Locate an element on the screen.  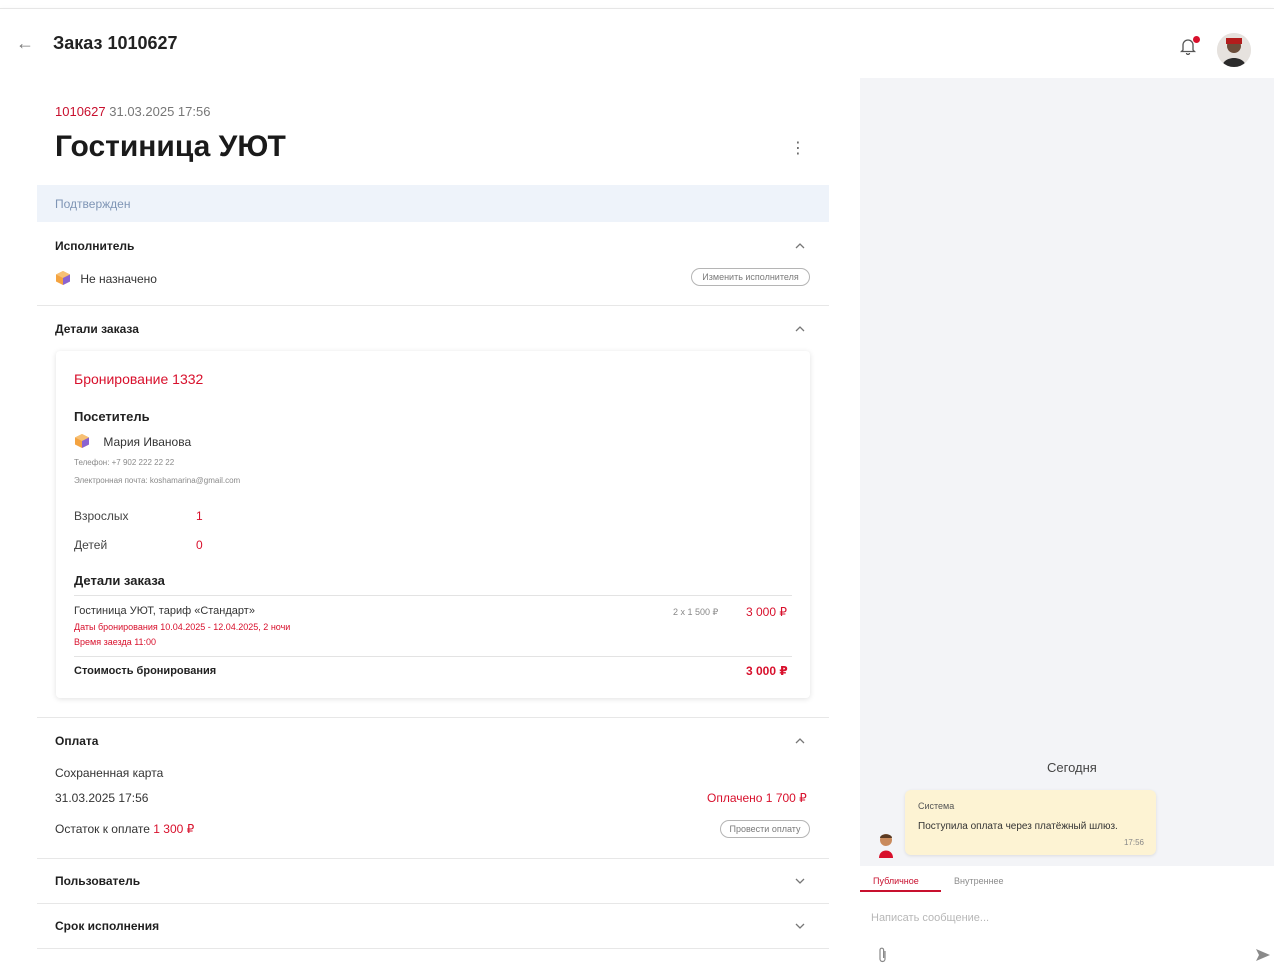
section-user-title: Пользователь is located at coordinates (97, 881).